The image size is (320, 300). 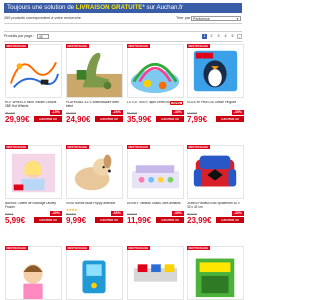 What do you see at coordinates (17, 119) in the screenshot?
I see `product-price: 29,99€` at bounding box center [17, 119].